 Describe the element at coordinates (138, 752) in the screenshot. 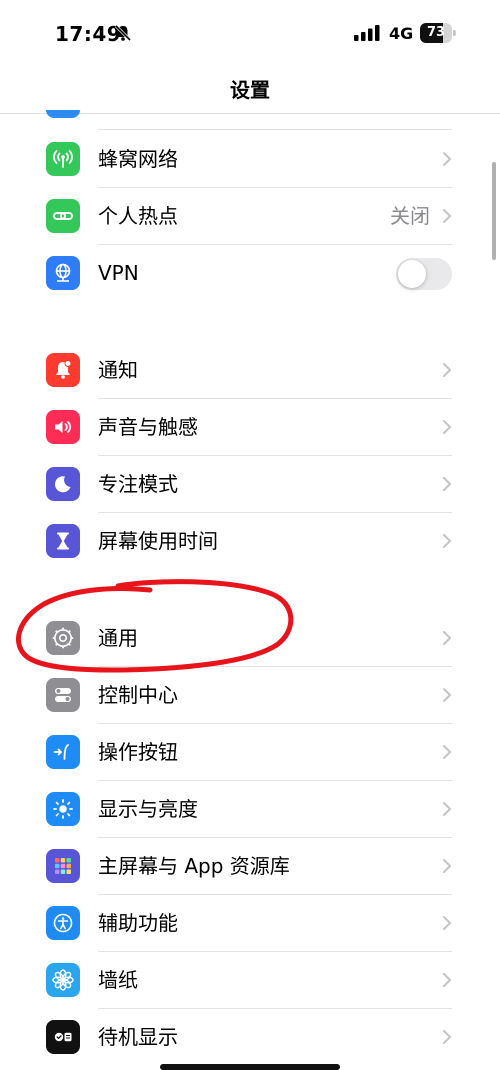

I see `settings-row-label: 操作按钮` at that location.